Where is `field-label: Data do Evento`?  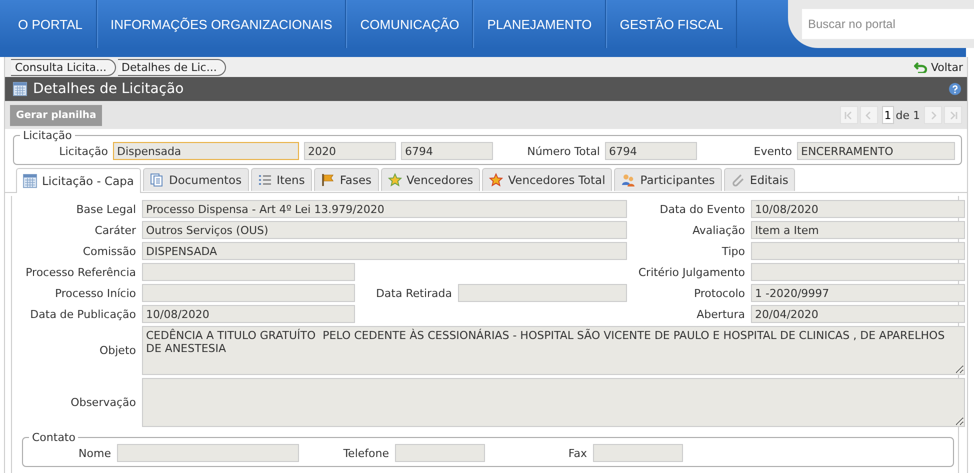
field-label: Data do Evento is located at coordinates (701, 209).